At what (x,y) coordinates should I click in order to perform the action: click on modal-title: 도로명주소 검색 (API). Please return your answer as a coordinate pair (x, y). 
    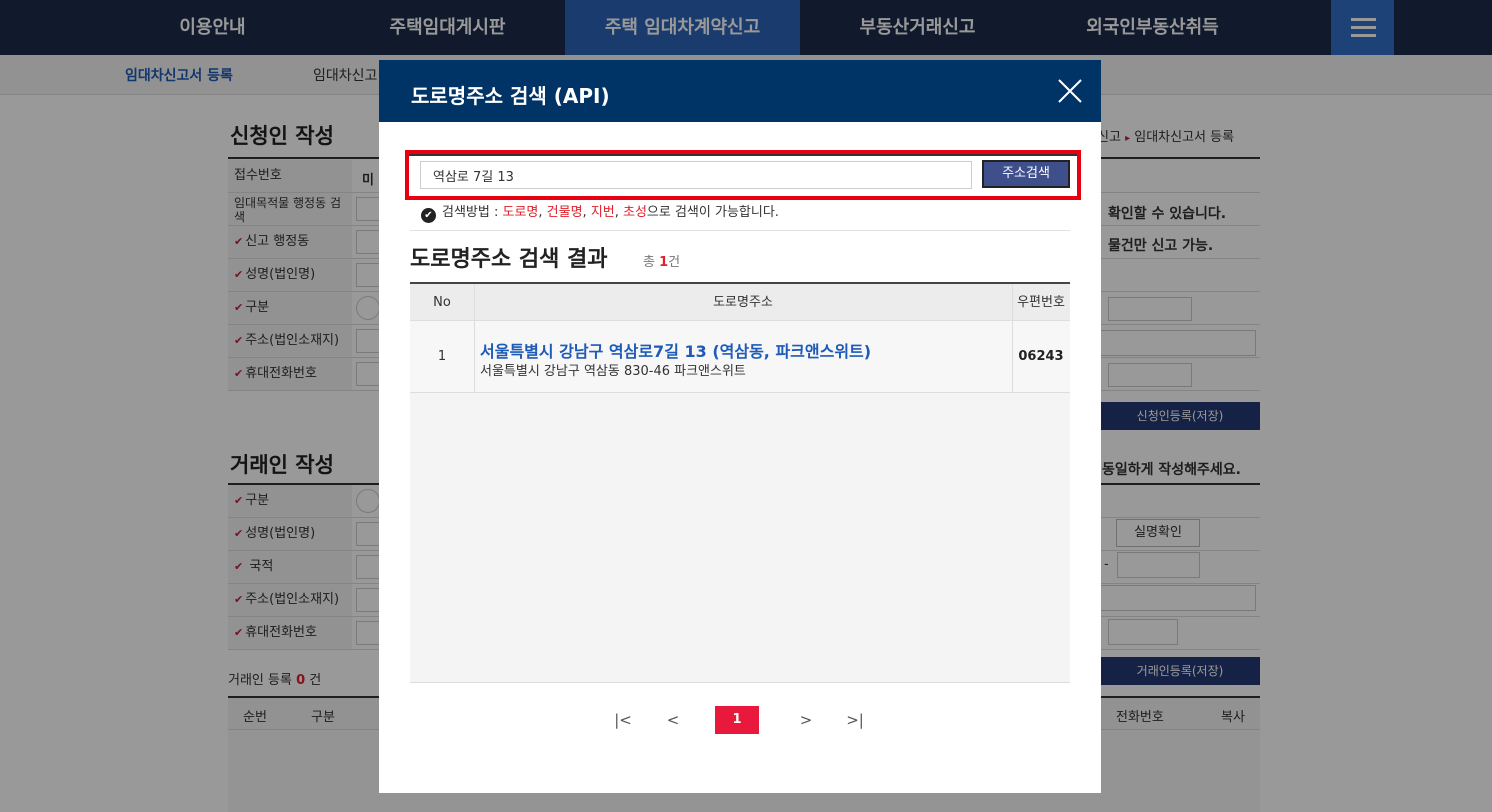
    Looking at the image, I should click on (510, 96).